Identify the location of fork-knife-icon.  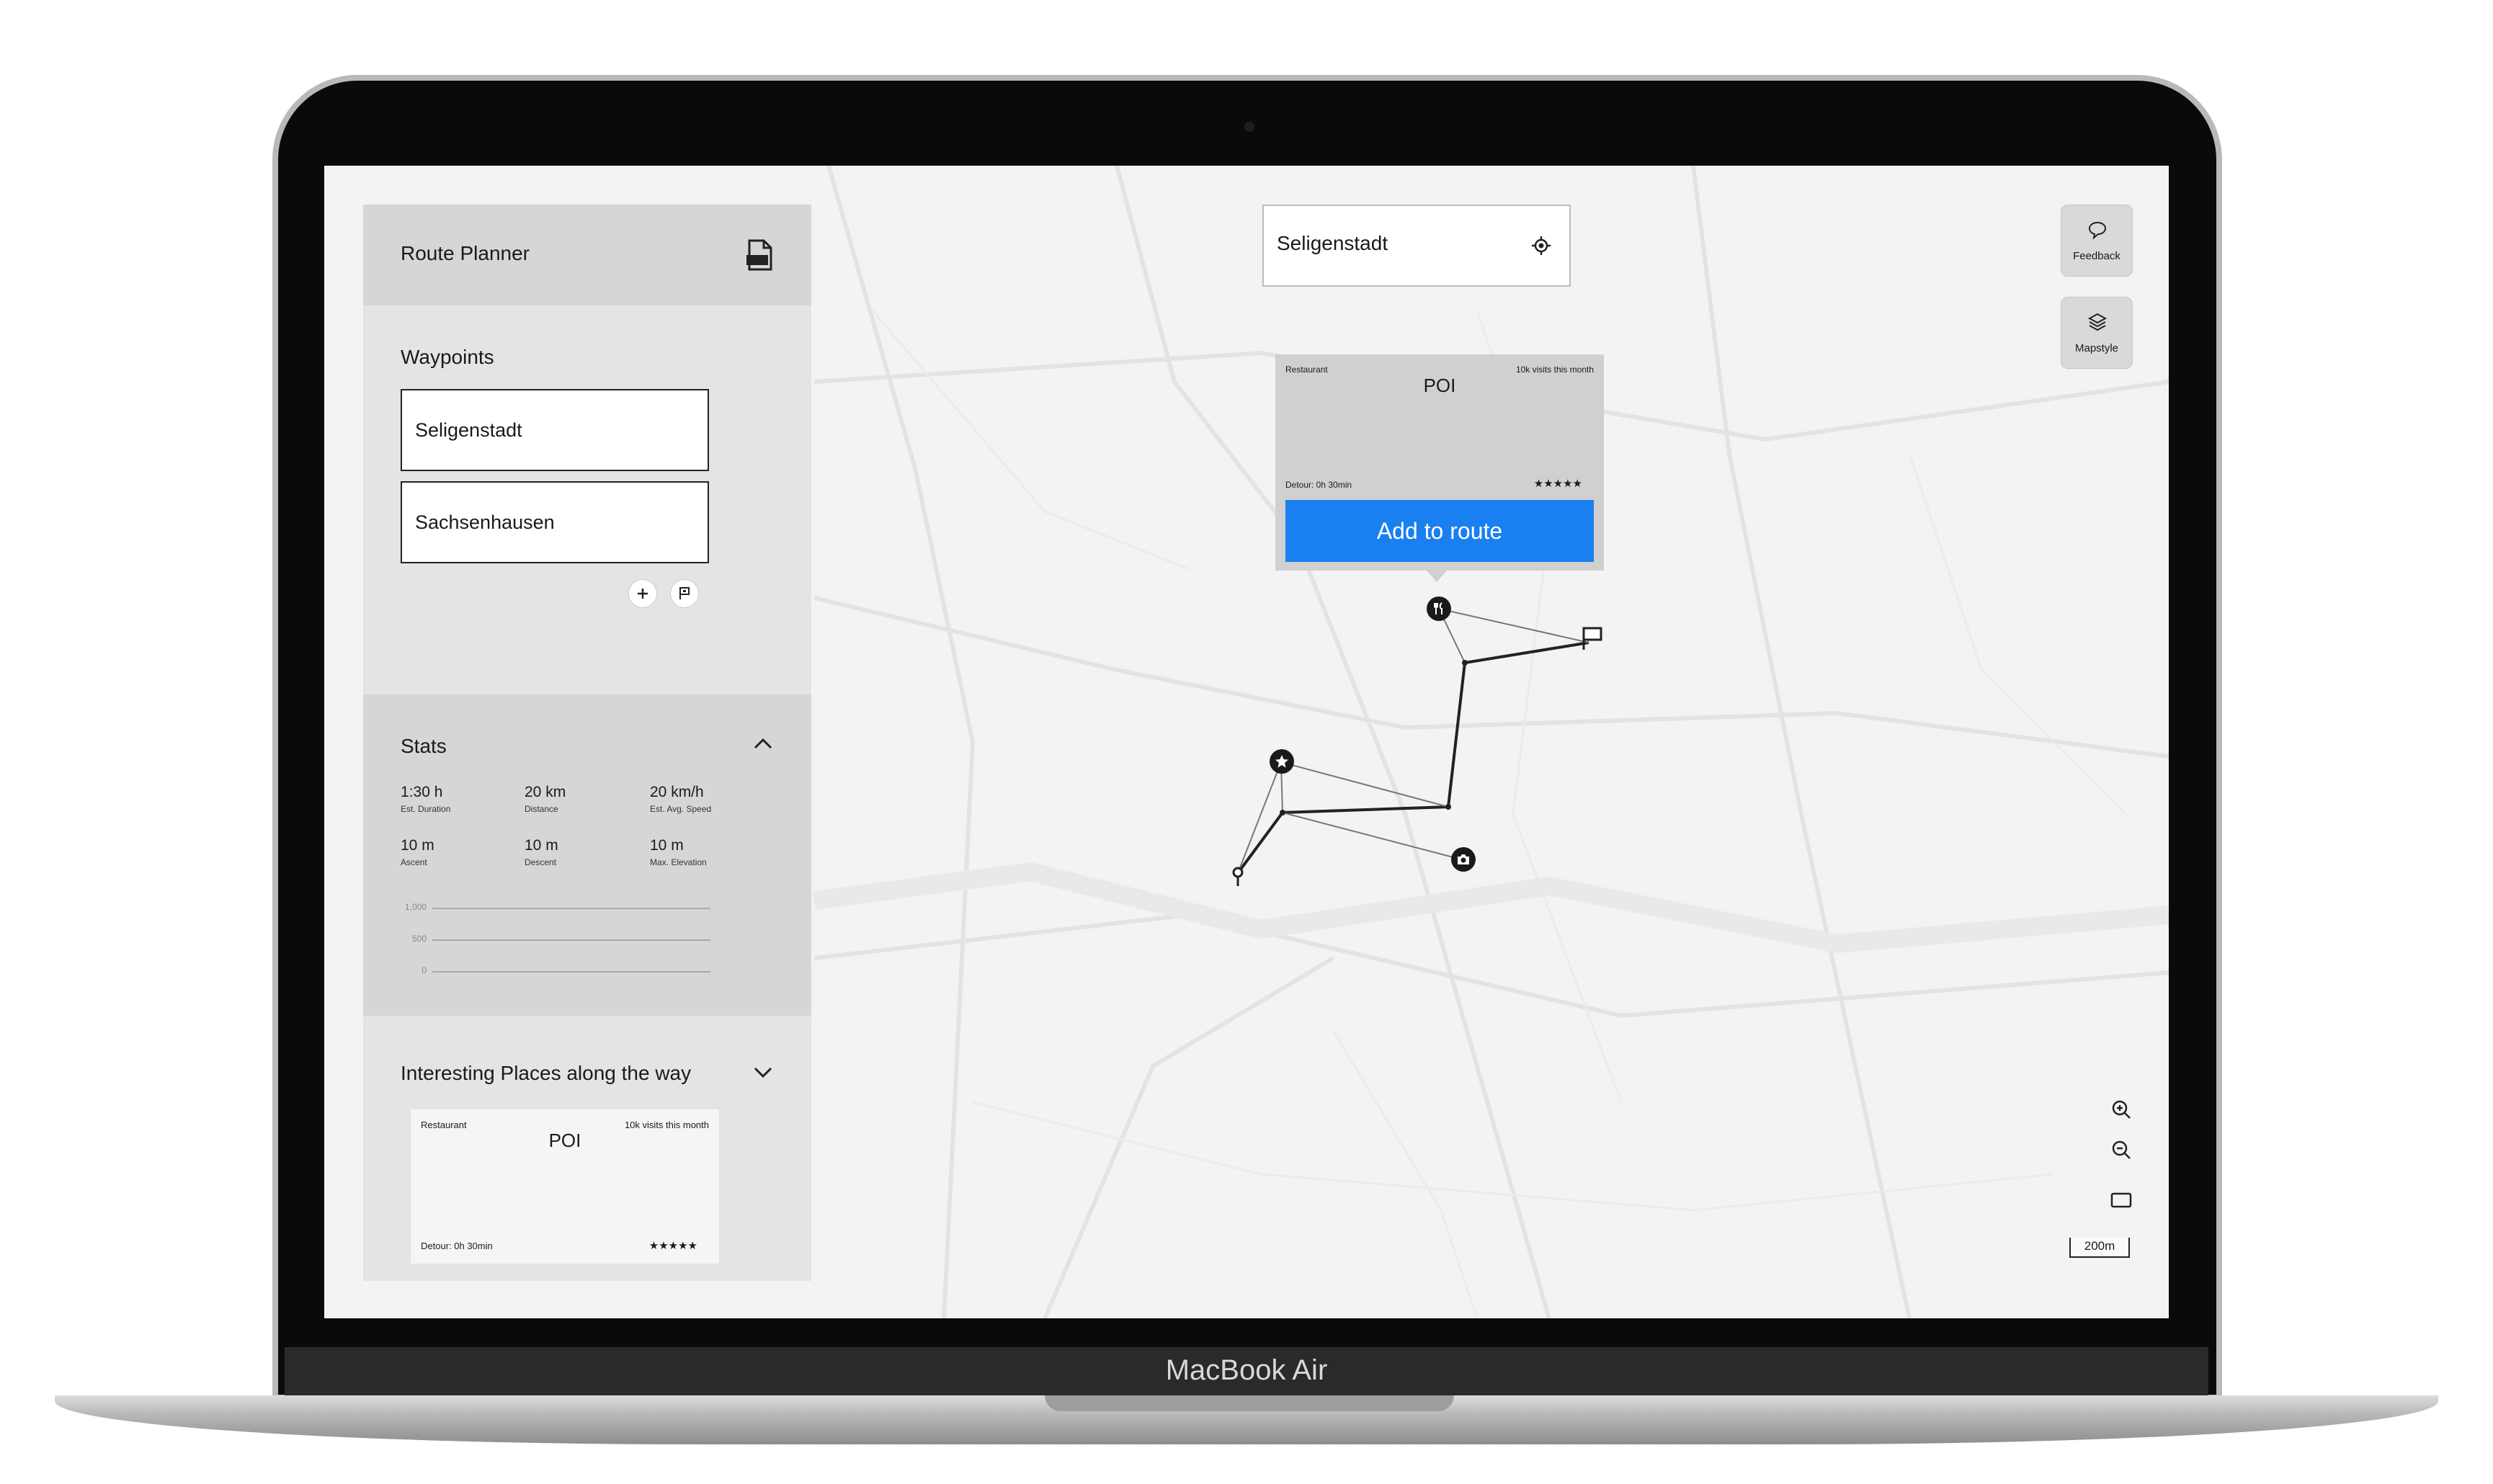
(1438, 608).